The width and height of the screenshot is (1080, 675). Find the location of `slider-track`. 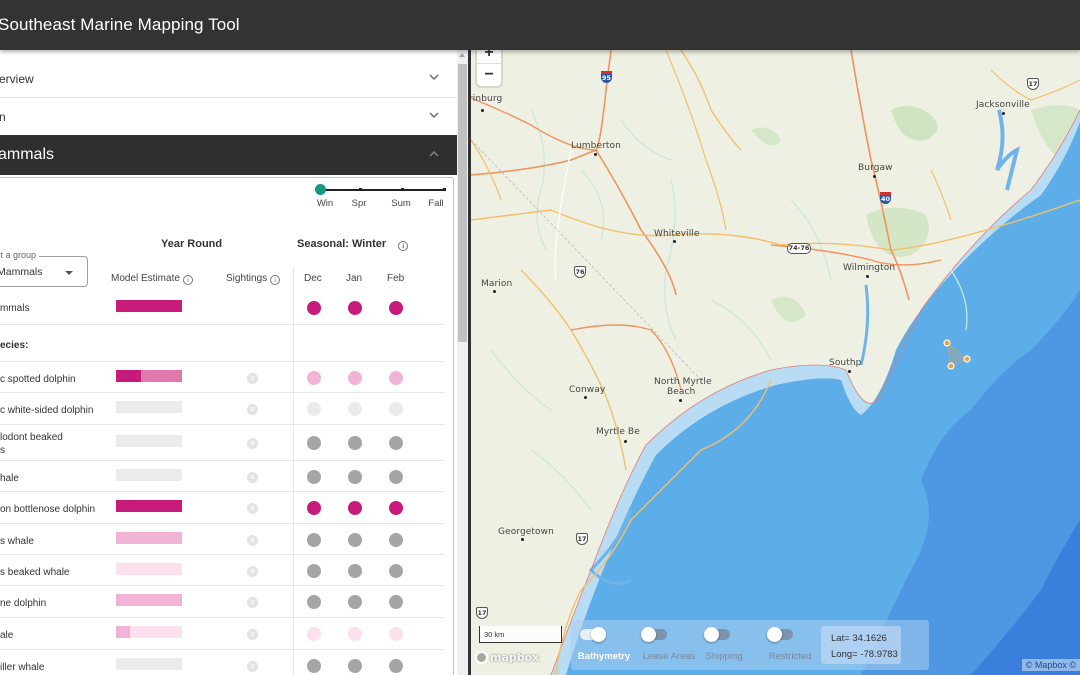

slider-track is located at coordinates (382, 190).